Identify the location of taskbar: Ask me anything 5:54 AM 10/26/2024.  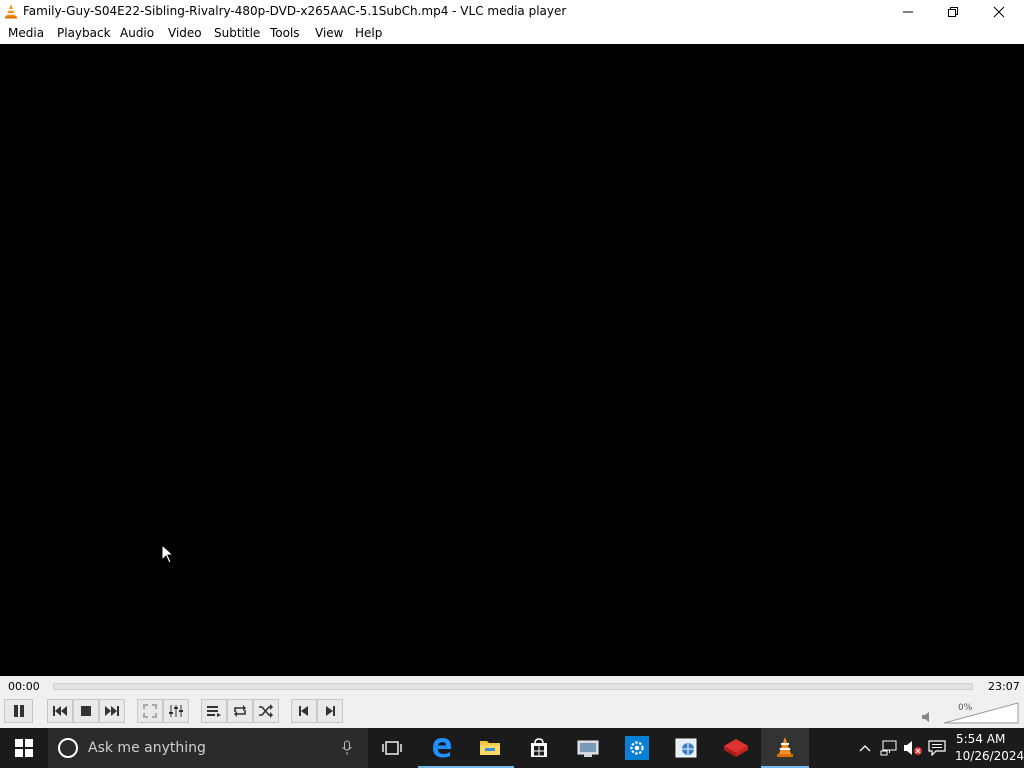
(512, 748).